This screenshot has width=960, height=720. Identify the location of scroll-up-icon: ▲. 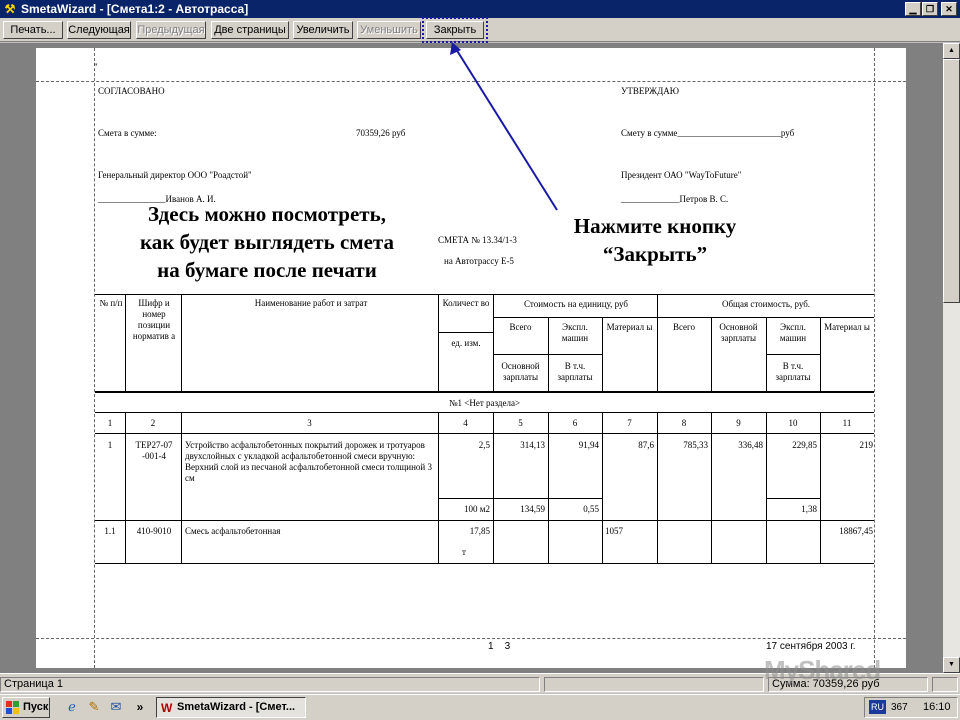
(951, 51).